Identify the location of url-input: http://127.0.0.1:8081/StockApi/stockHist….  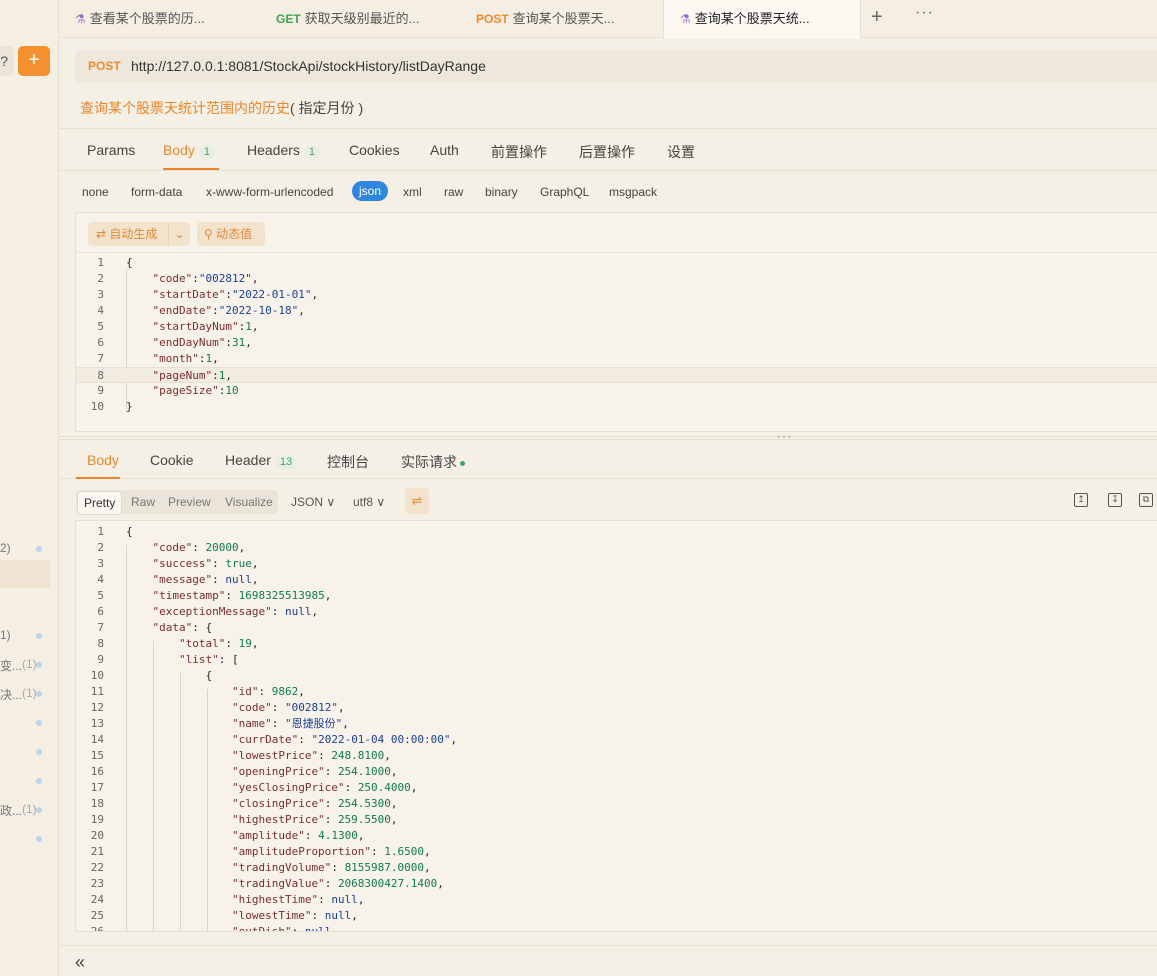
(308, 66).